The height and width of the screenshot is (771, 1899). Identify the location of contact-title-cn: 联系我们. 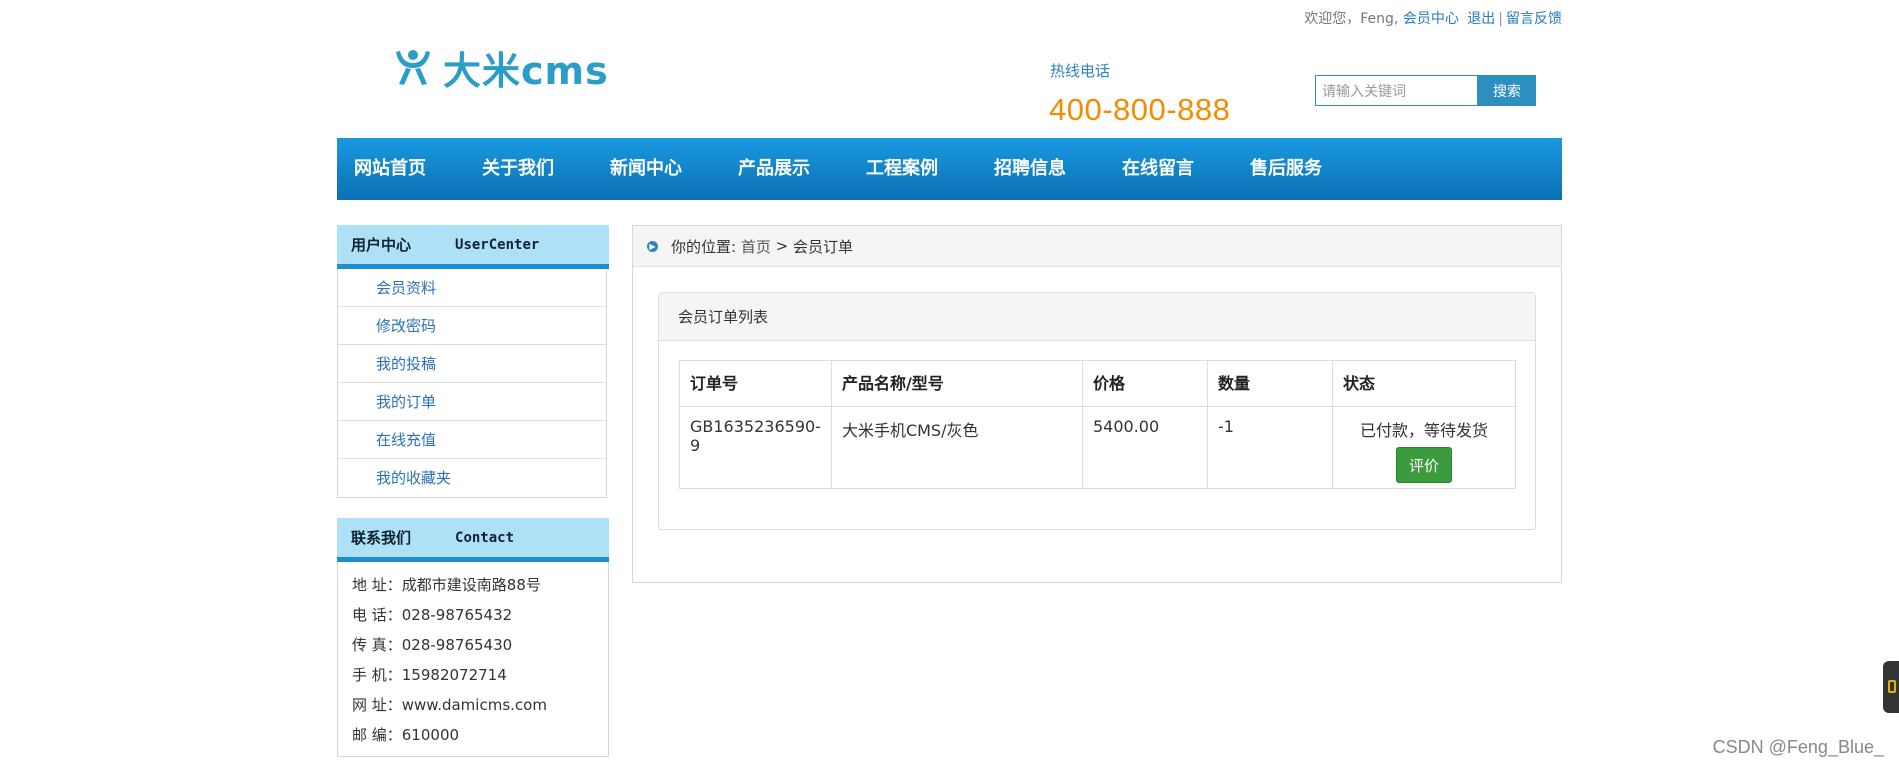
(381, 538).